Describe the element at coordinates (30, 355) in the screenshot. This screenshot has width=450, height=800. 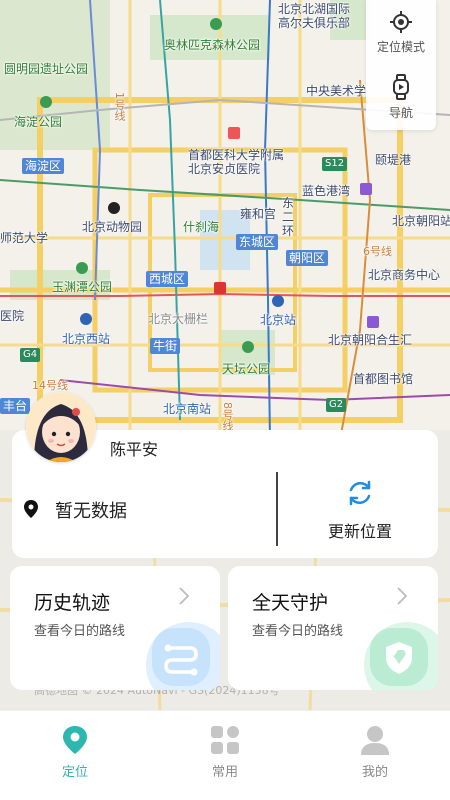
I see `road-badge: G4` at that location.